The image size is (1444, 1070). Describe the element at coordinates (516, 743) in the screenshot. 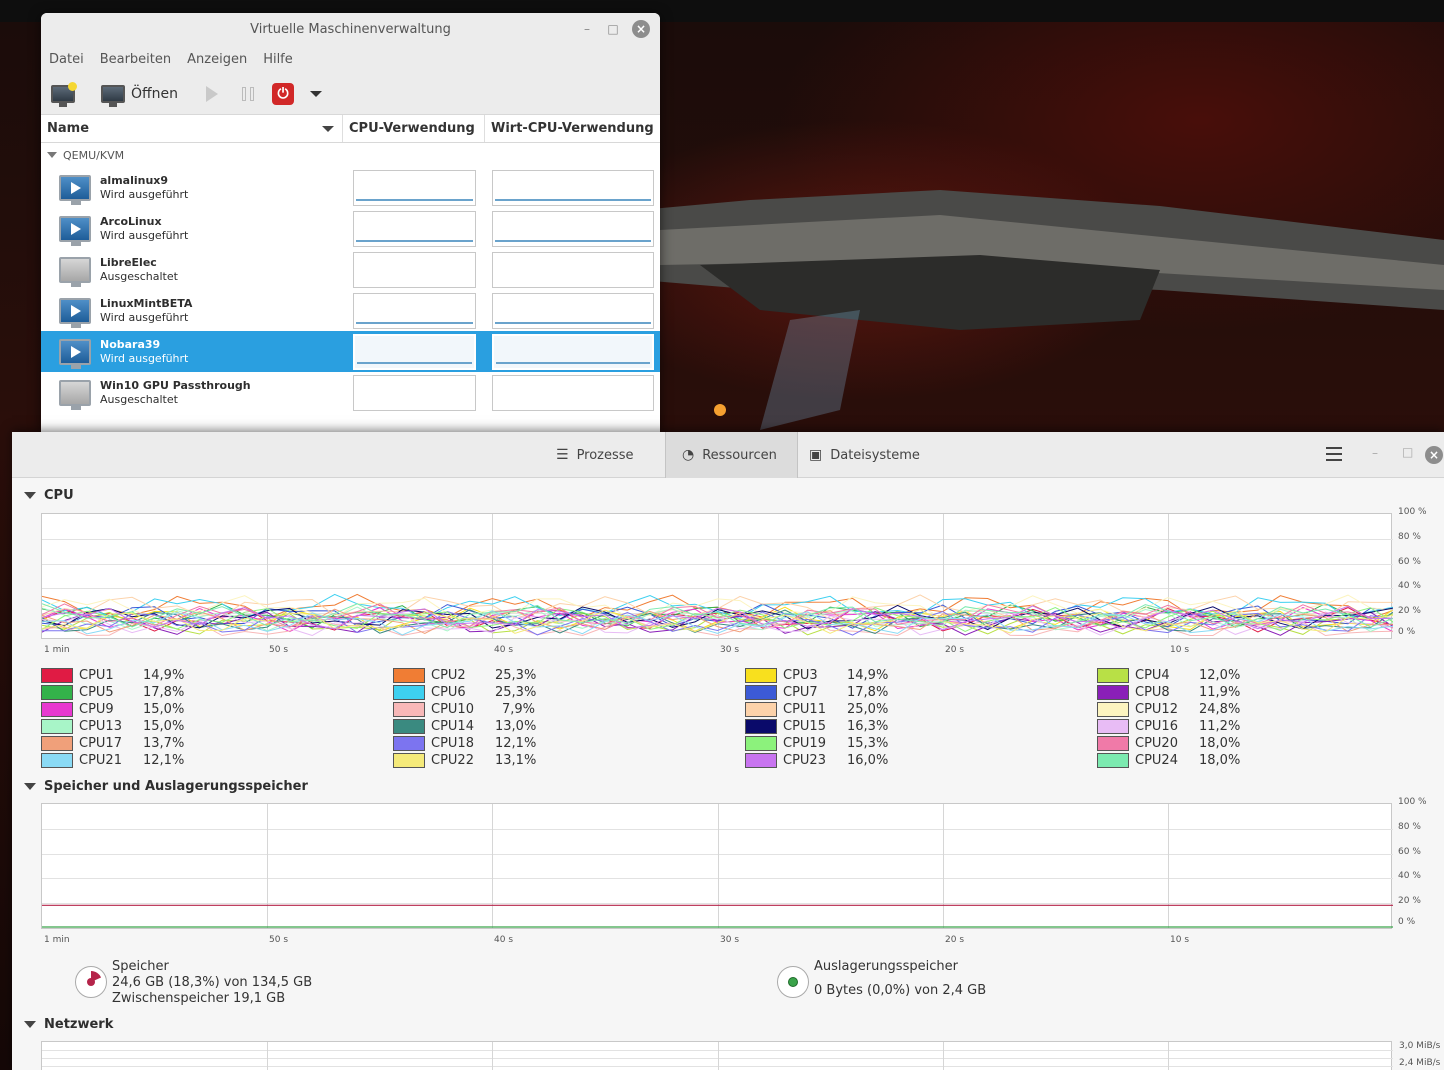

I see `cpu-value: 12,1%` at that location.